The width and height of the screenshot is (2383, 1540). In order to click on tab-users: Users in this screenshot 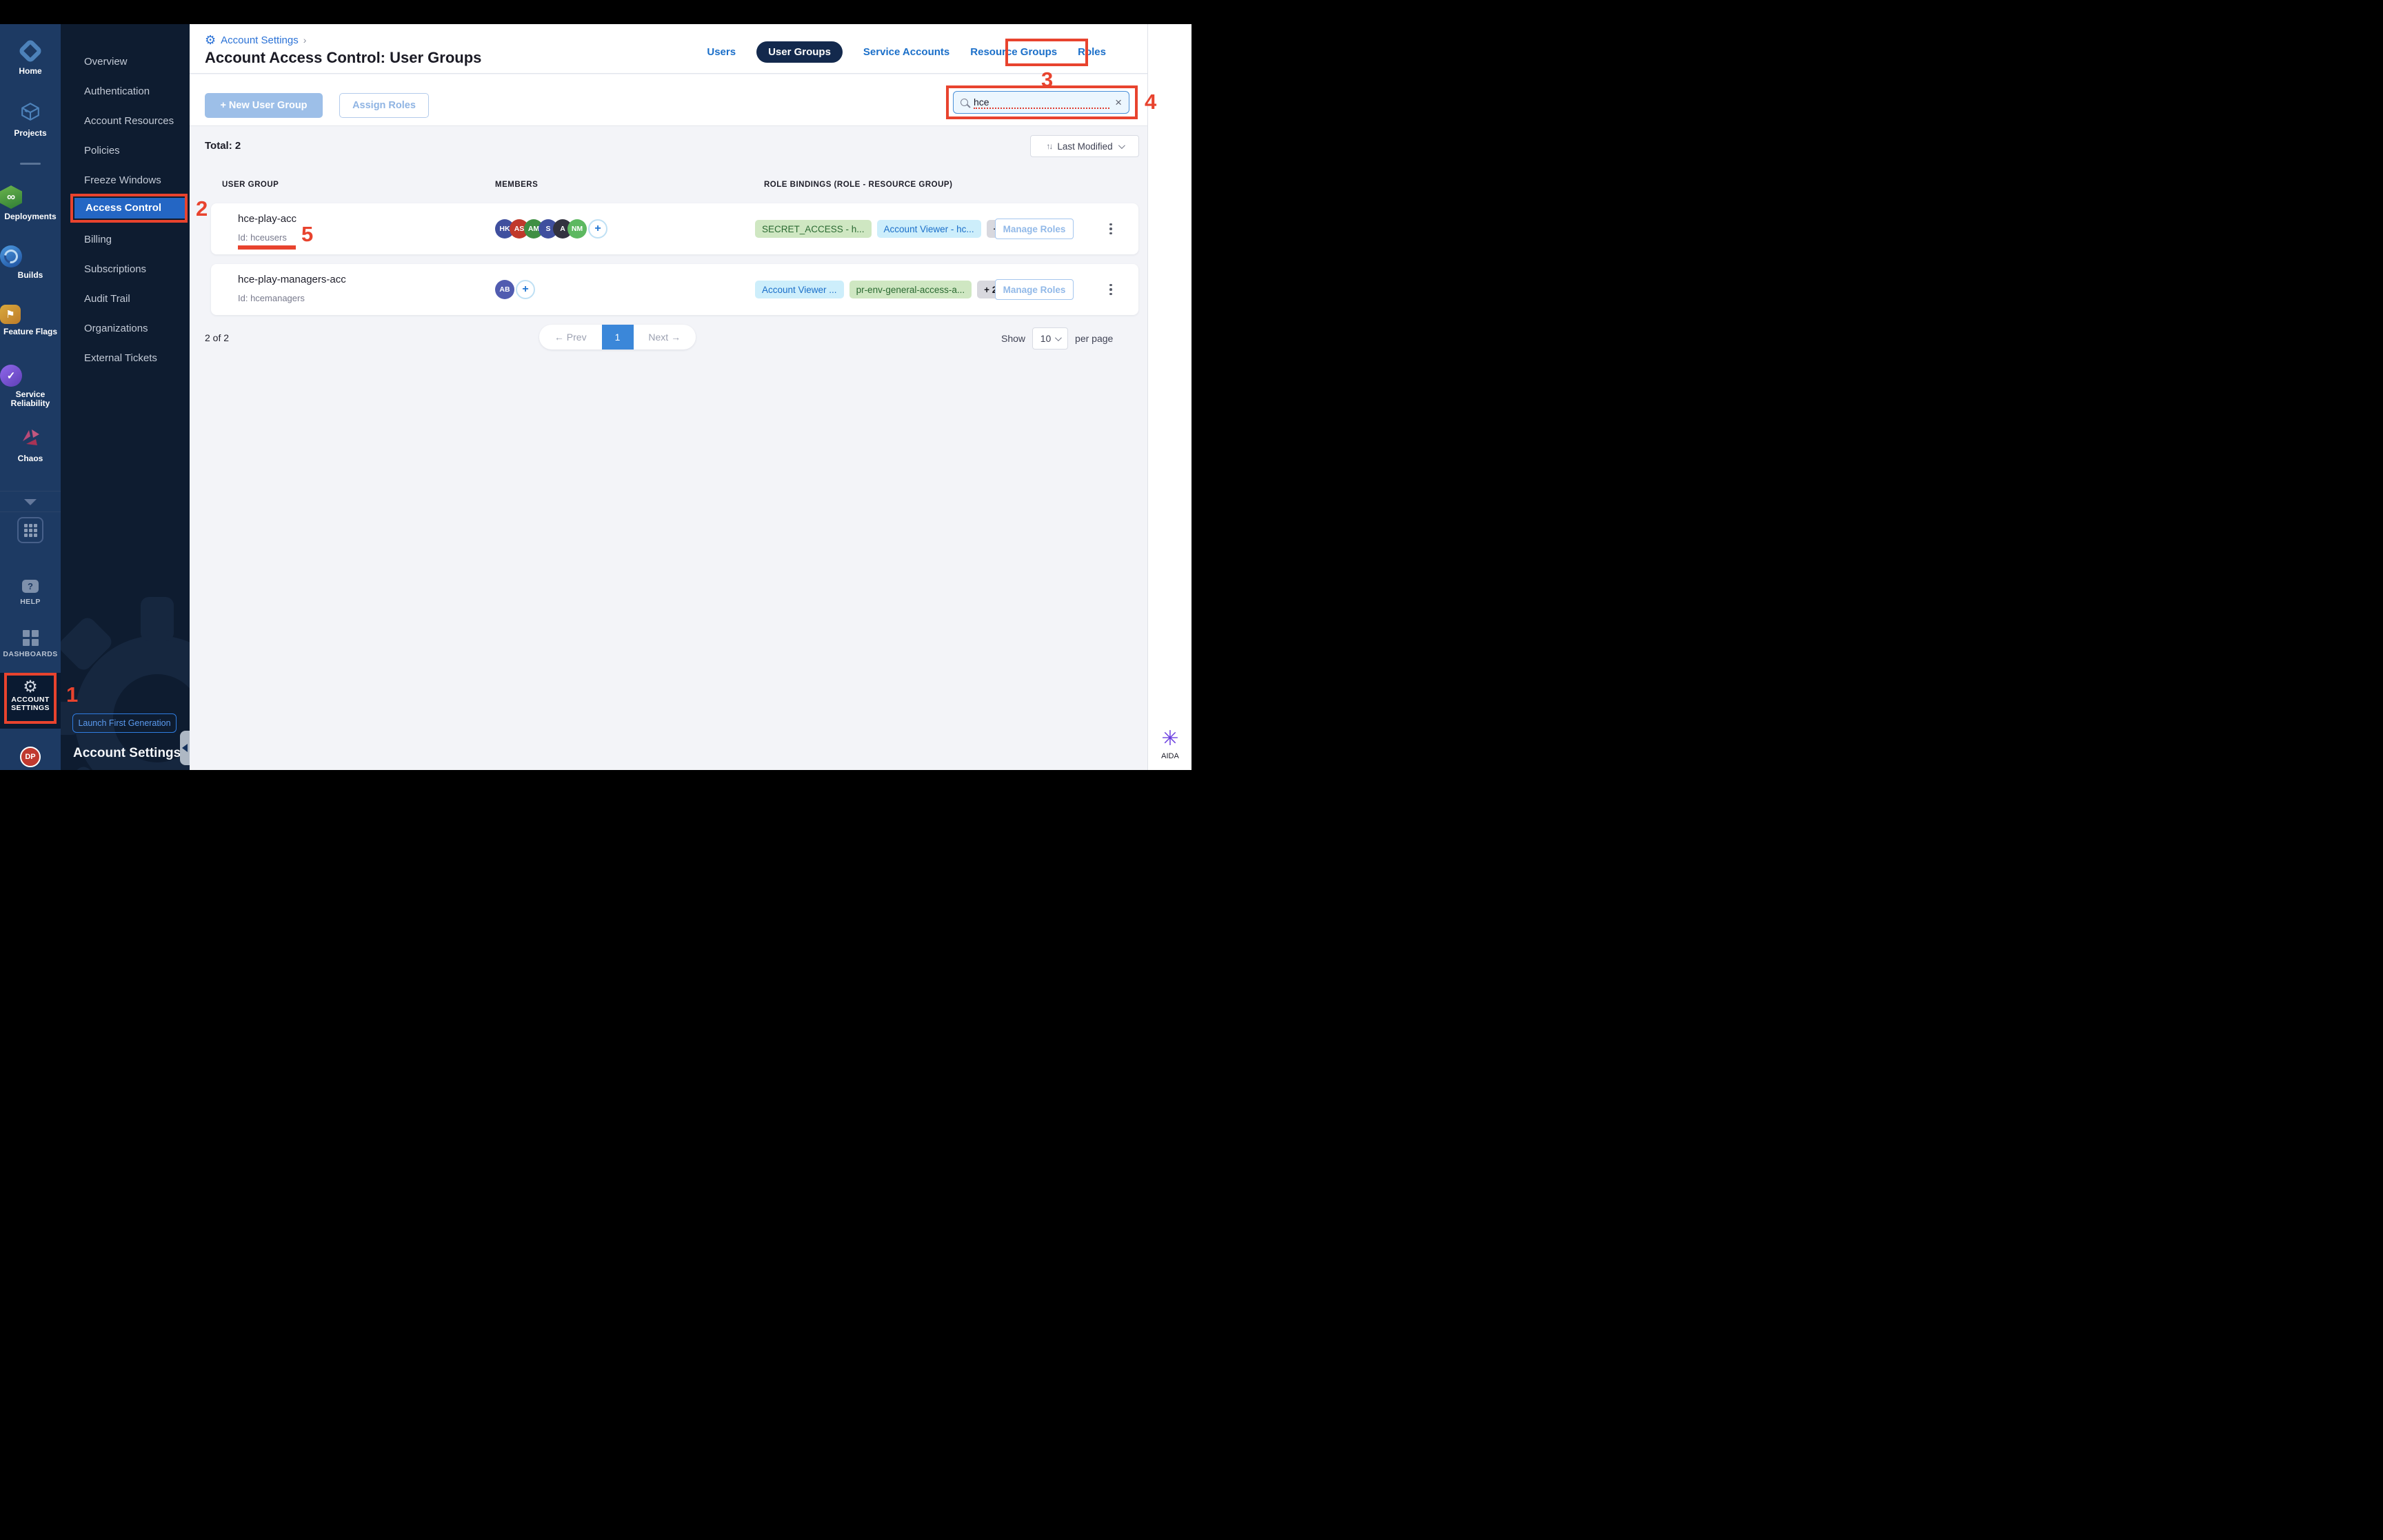, I will do `click(721, 52)`.